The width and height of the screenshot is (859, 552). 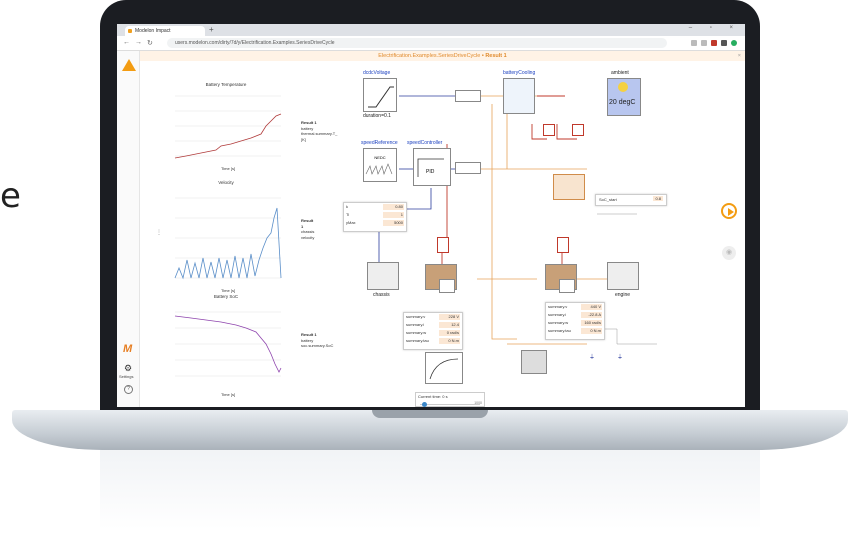 What do you see at coordinates (10, 196) in the screenshot?
I see `edge-text: e` at bounding box center [10, 196].